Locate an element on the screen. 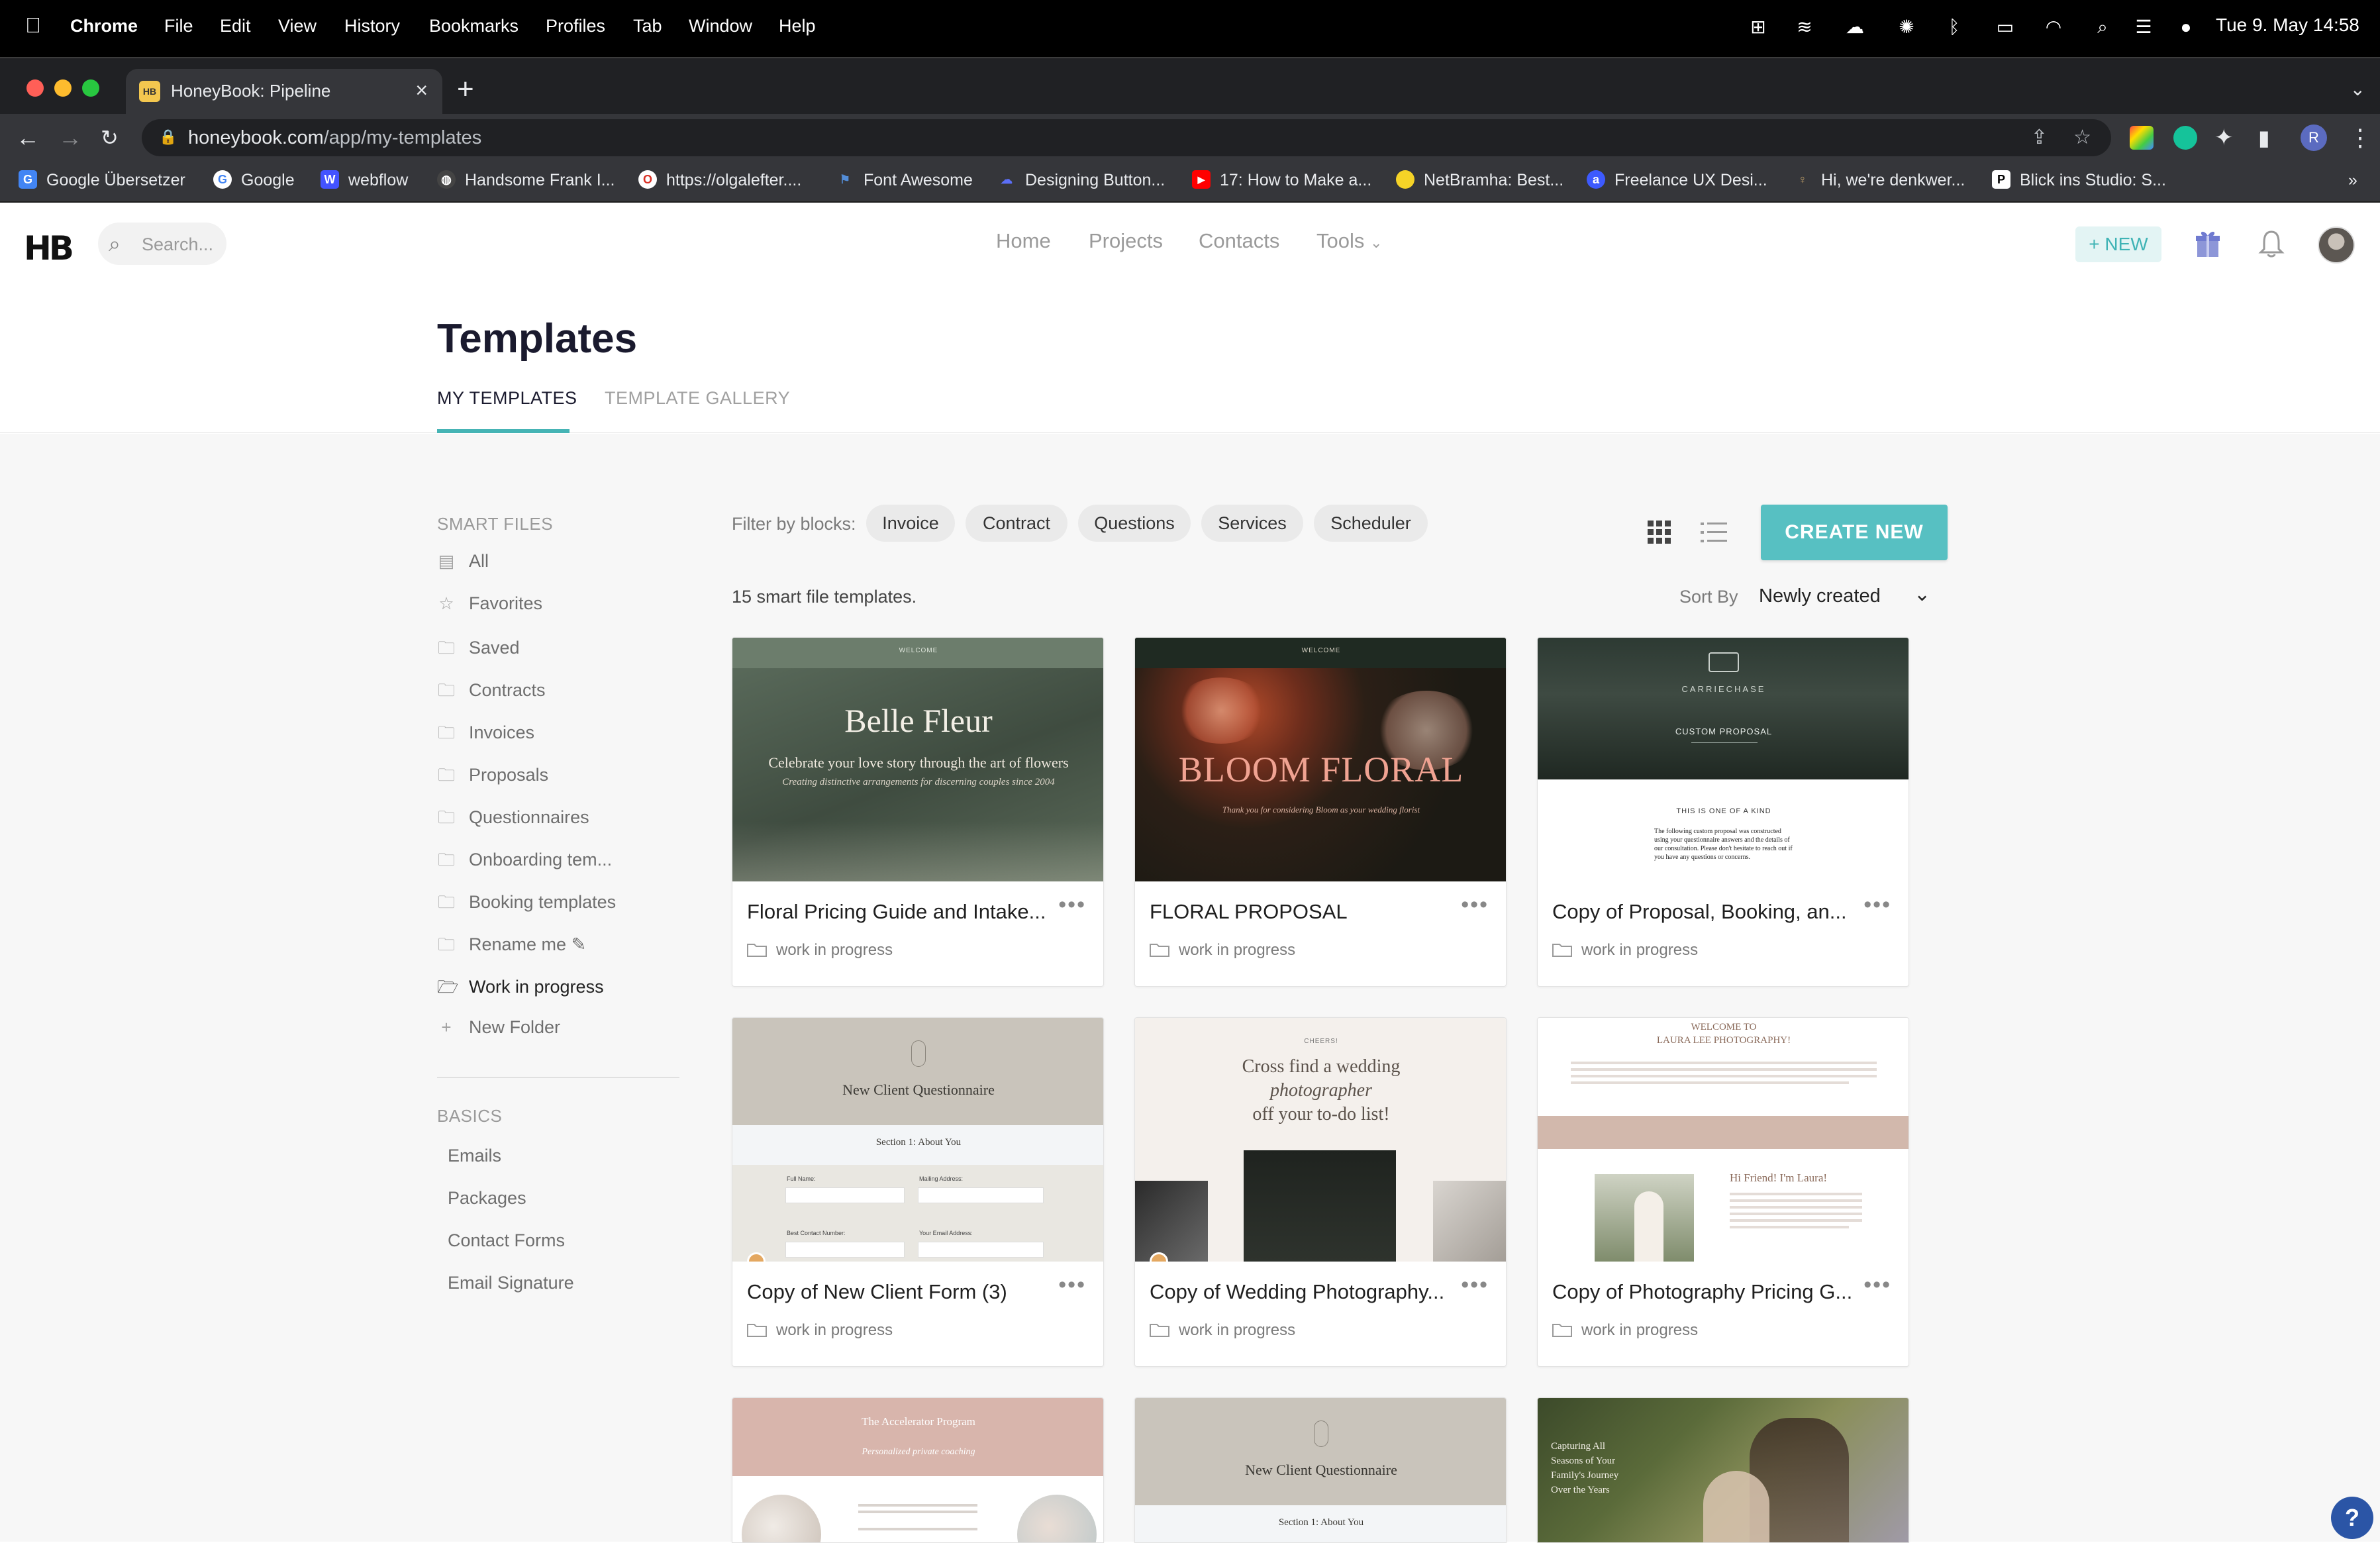  tab-template-gallery: TEMPLATE GALLERY is located at coordinates (697, 398).